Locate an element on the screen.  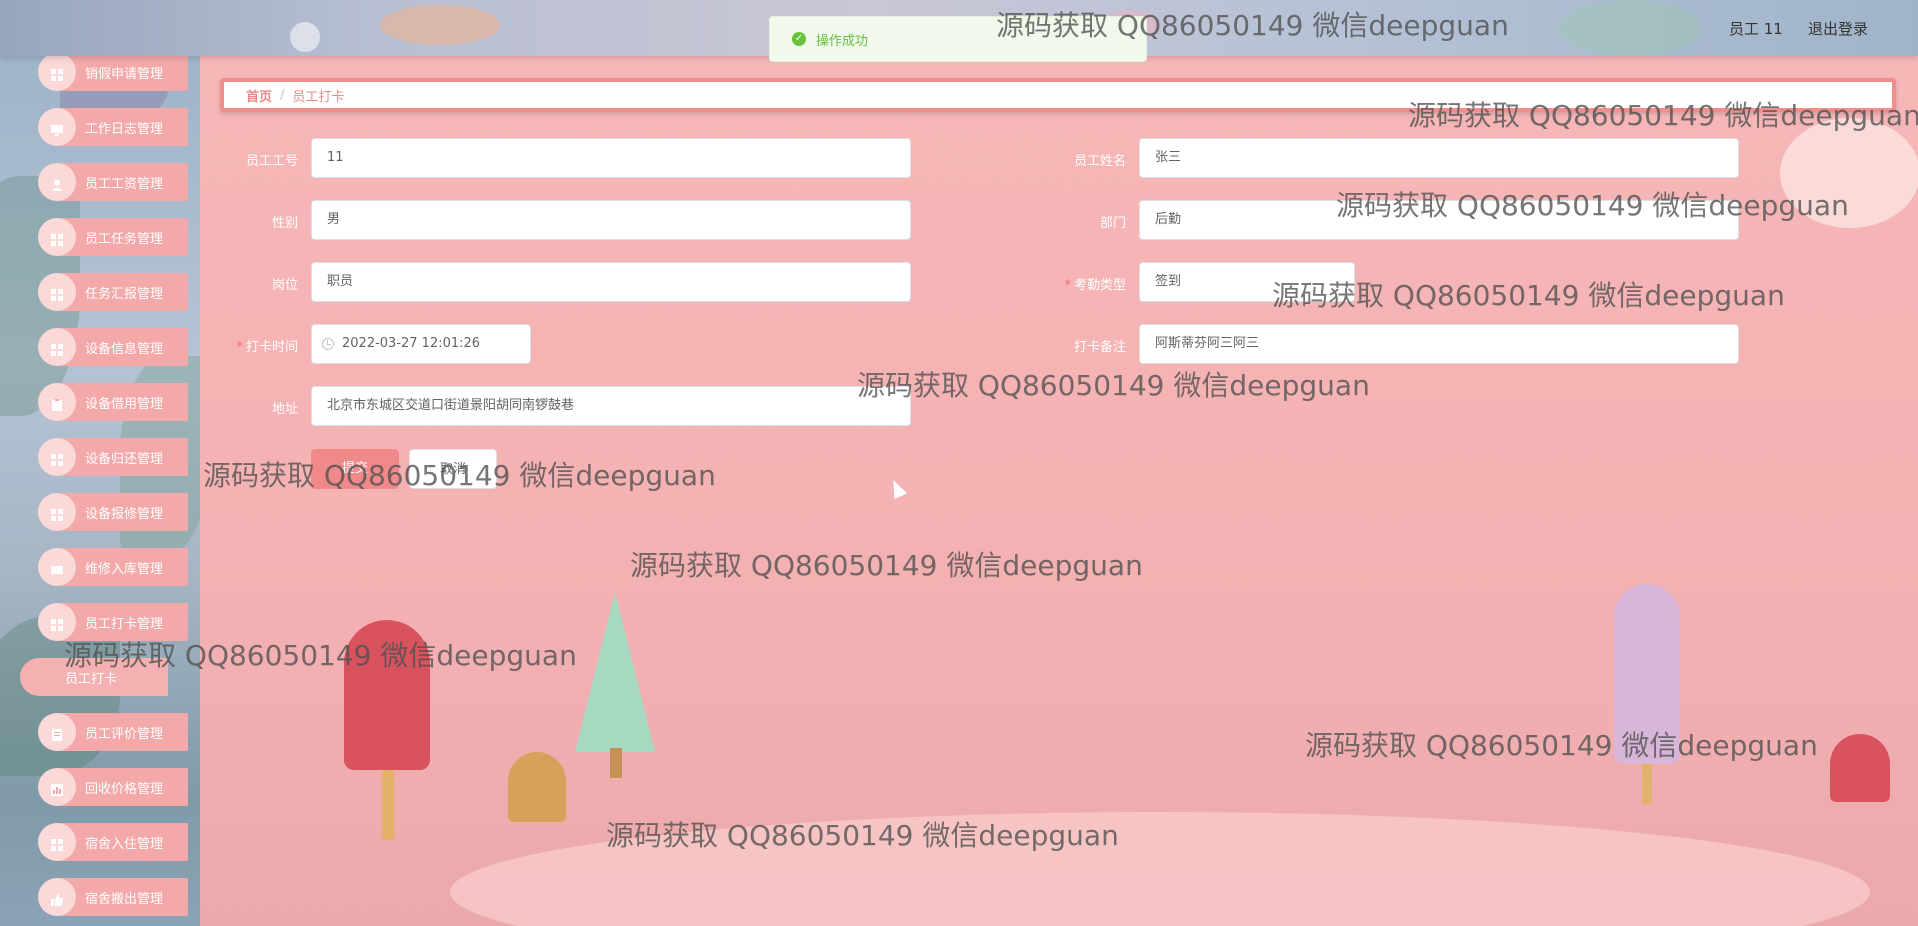
success-toast: ✓ 操作成功 is located at coordinates (958, 39).